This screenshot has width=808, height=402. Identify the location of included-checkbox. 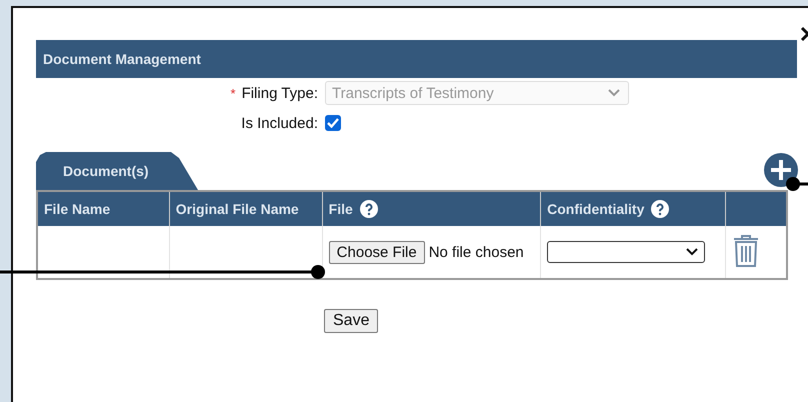
(333, 123).